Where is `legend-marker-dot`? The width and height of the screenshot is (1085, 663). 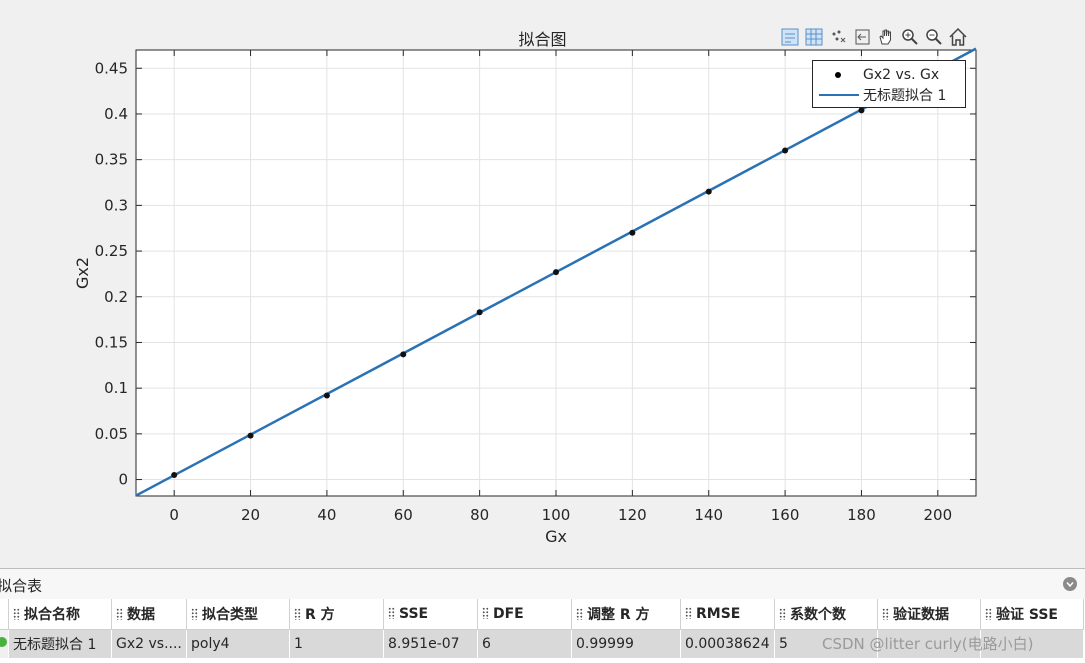 legend-marker-dot is located at coordinates (838, 75).